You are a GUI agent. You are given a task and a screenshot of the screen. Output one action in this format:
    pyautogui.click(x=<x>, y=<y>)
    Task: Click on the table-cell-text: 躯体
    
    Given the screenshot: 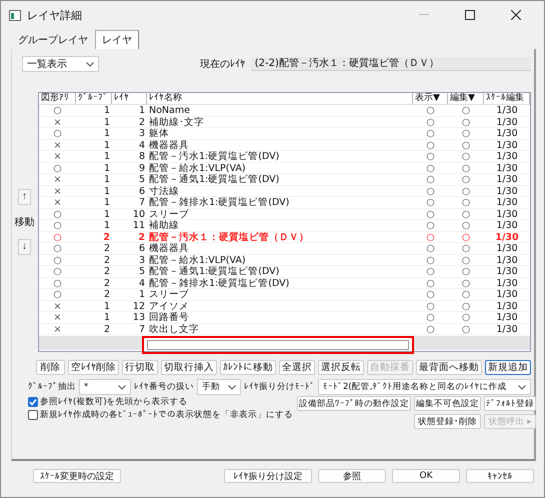 What is the action you would take?
    pyautogui.click(x=159, y=134)
    